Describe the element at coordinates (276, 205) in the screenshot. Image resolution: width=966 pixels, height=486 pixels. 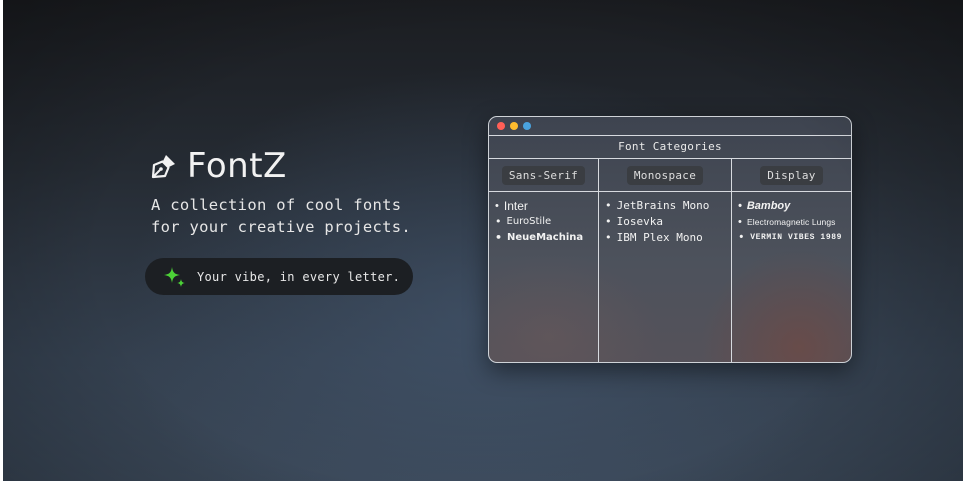
I see `tagline-line-1: A collection of cool fonts` at that location.